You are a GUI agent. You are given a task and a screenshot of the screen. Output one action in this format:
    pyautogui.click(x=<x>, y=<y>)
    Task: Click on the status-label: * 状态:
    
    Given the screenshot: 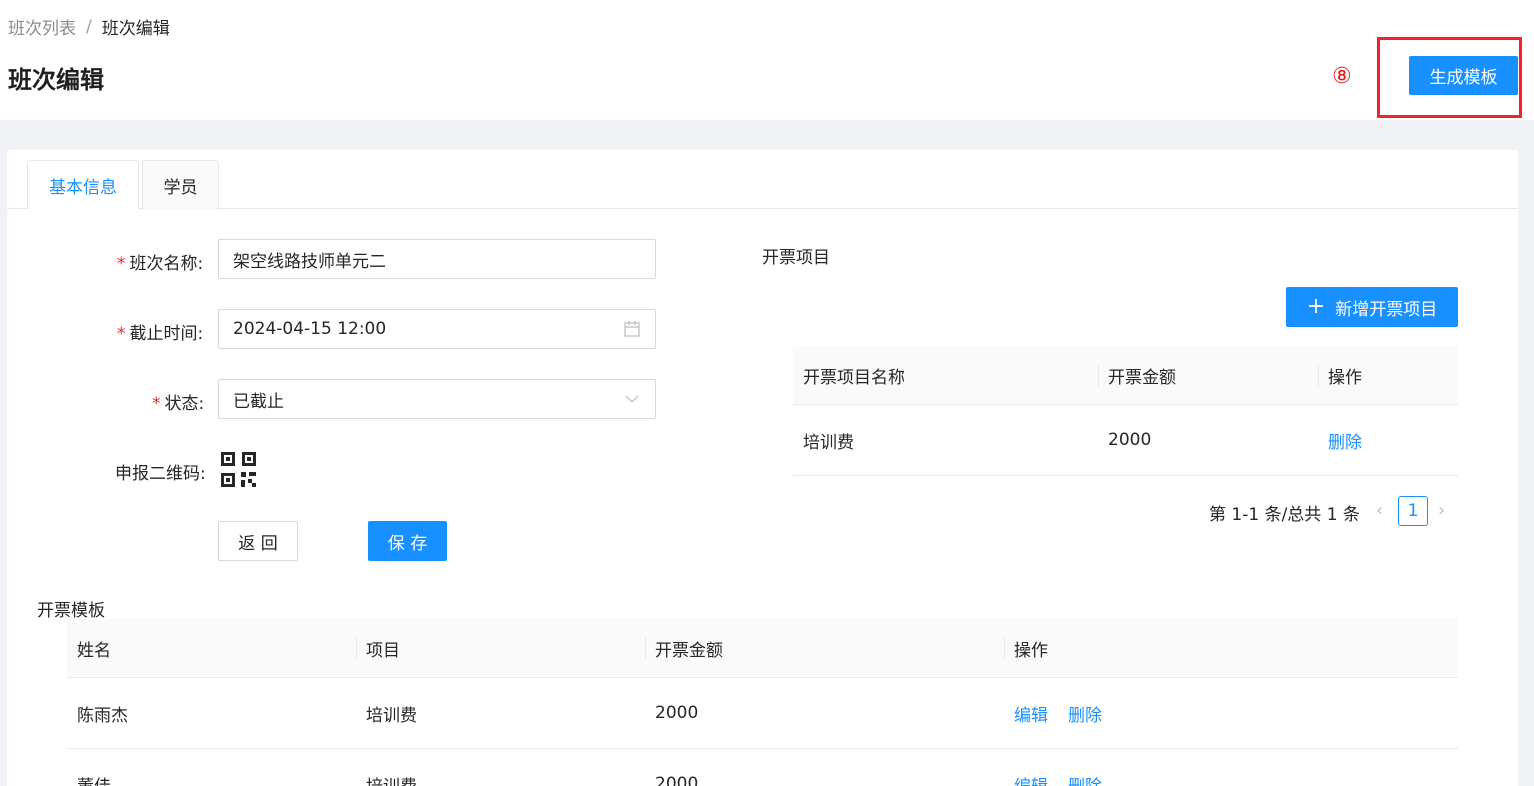 What is the action you would take?
    pyautogui.click(x=178, y=404)
    